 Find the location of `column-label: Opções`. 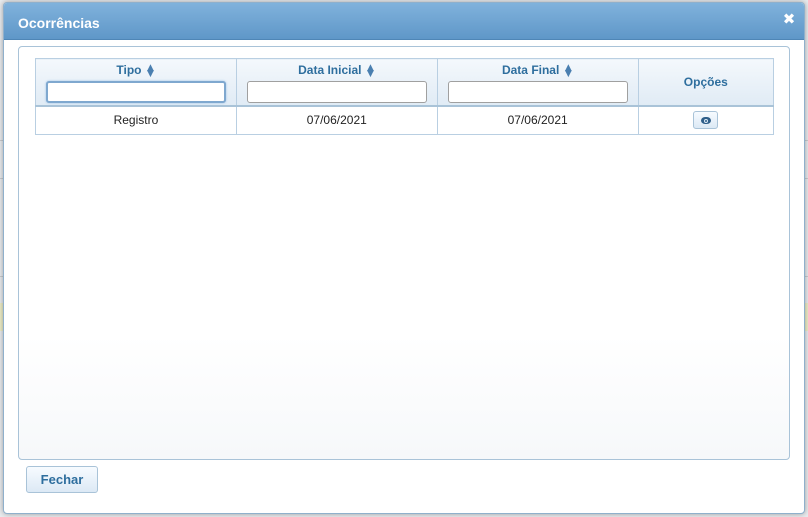

column-label: Opções is located at coordinates (705, 81).